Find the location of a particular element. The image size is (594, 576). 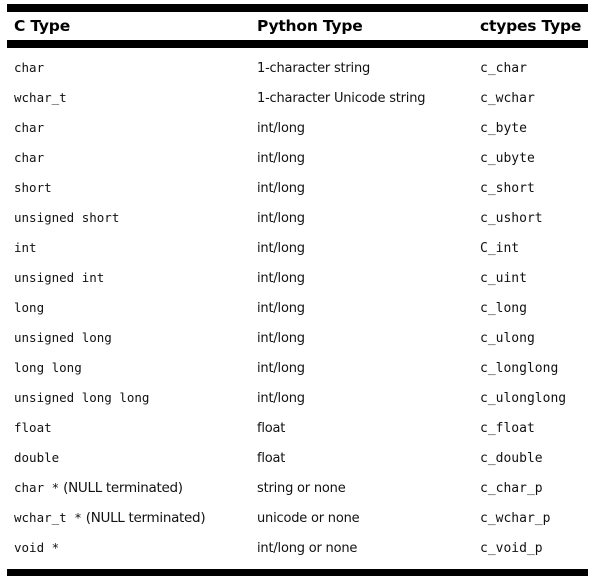

cell-ctypes-type: c_void_p is located at coordinates (511, 548).